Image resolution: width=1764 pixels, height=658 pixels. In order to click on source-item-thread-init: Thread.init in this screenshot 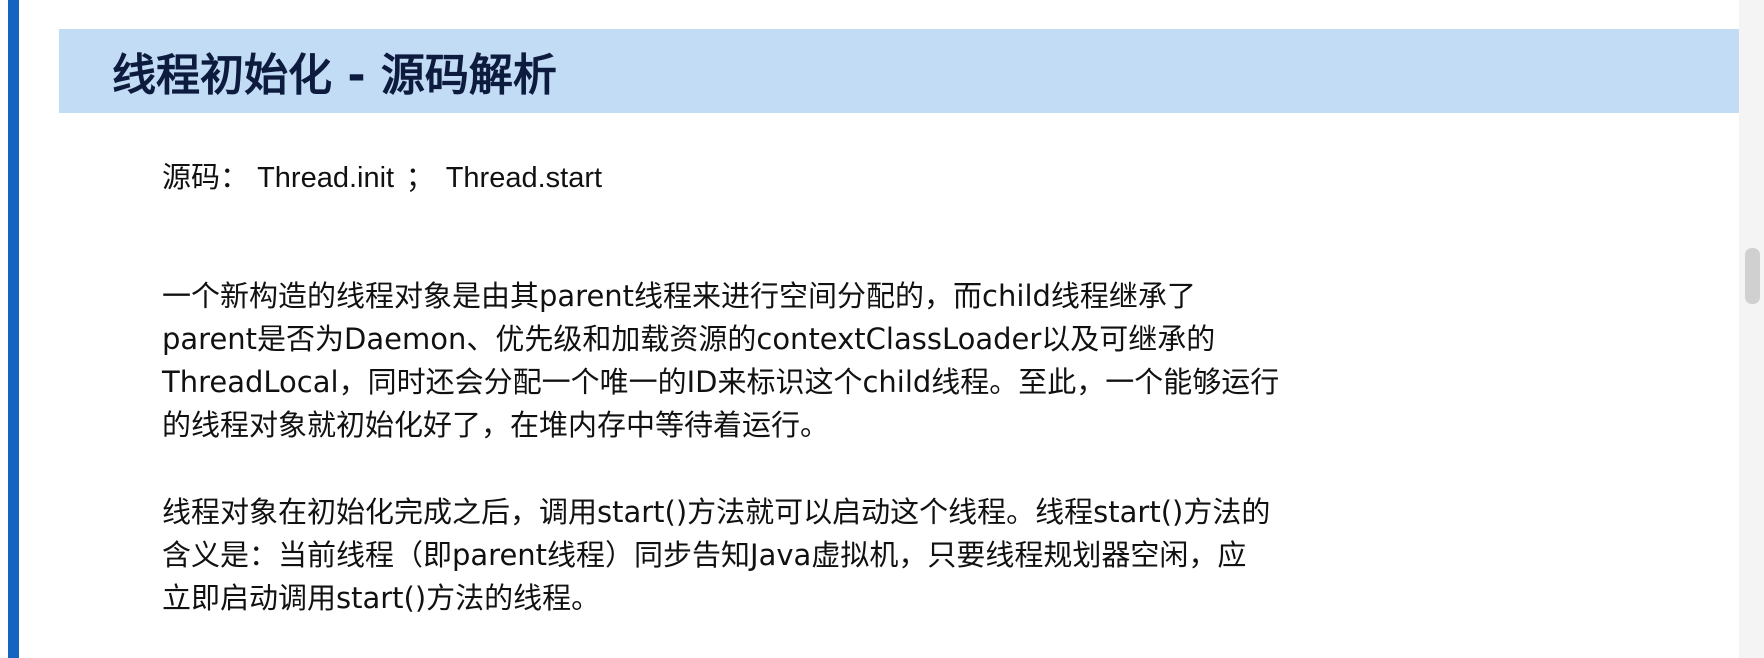, I will do `click(326, 178)`.